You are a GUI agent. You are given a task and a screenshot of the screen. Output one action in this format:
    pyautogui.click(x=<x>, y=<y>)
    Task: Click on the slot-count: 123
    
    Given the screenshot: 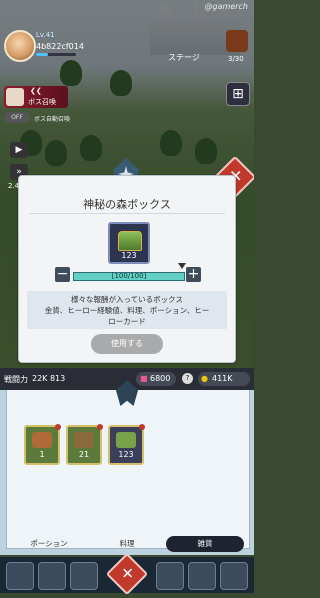 What is the action you would take?
    pyautogui.click(x=126, y=454)
    